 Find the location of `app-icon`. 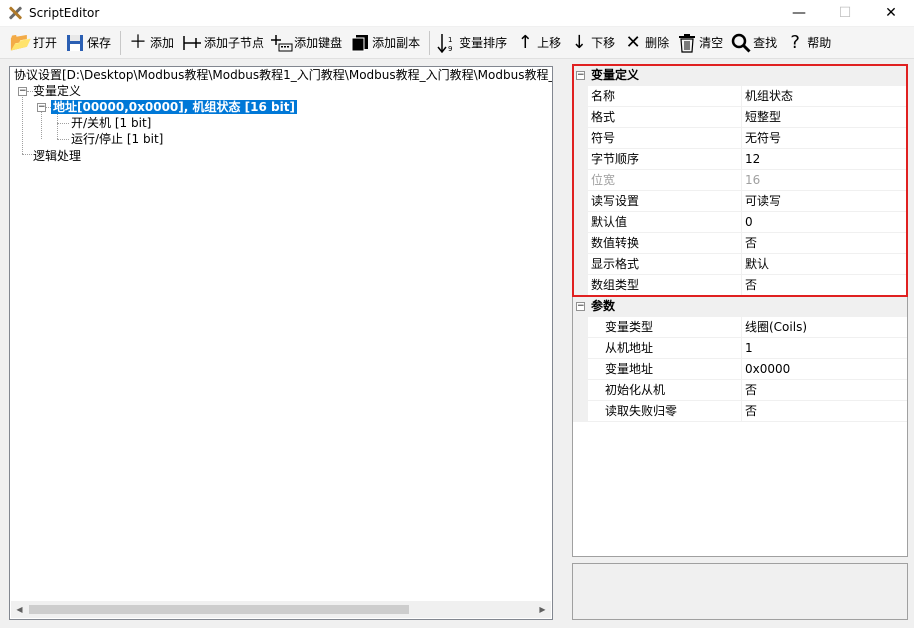

app-icon is located at coordinates (15, 13).